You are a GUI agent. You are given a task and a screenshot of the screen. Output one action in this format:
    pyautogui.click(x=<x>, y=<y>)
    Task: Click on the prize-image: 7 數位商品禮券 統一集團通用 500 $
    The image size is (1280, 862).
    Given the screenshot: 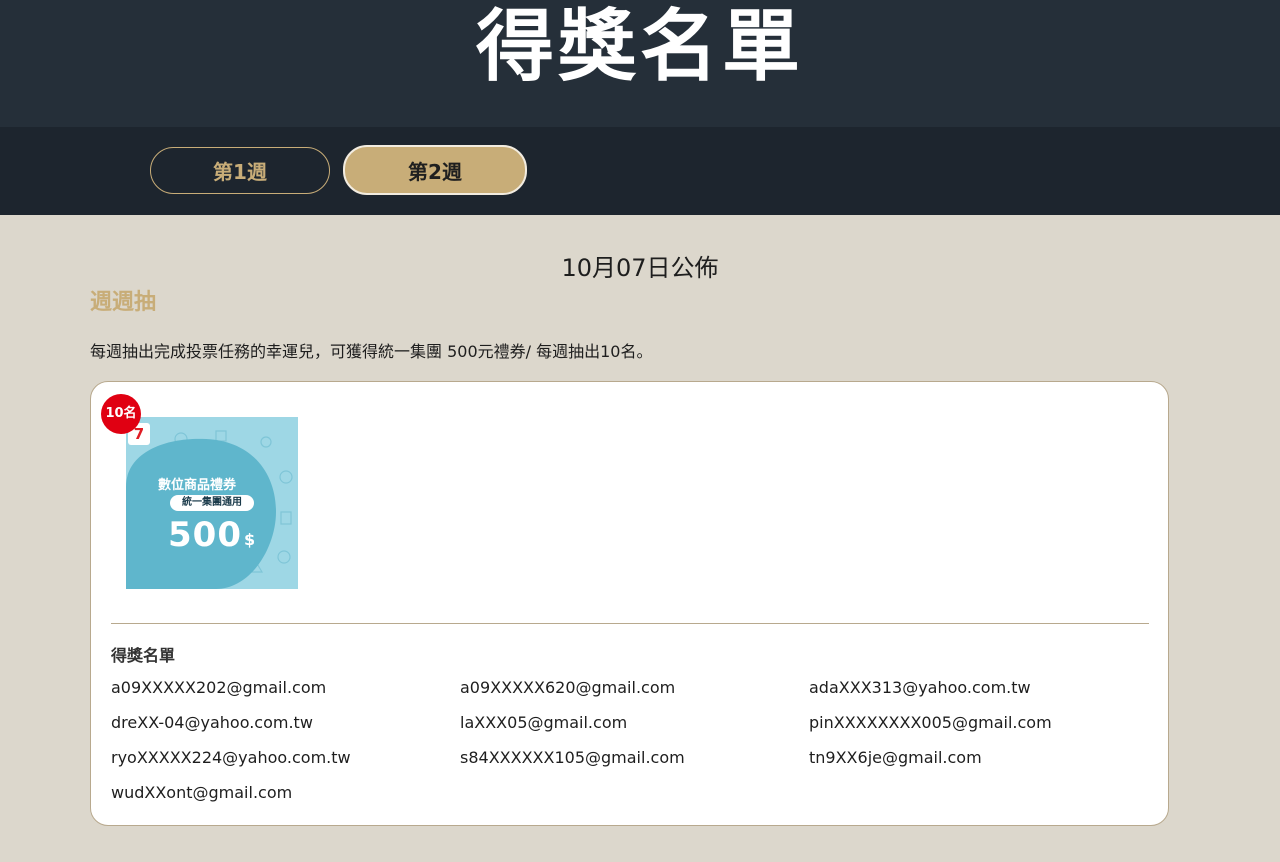 What is the action you would take?
    pyautogui.click(x=212, y=503)
    